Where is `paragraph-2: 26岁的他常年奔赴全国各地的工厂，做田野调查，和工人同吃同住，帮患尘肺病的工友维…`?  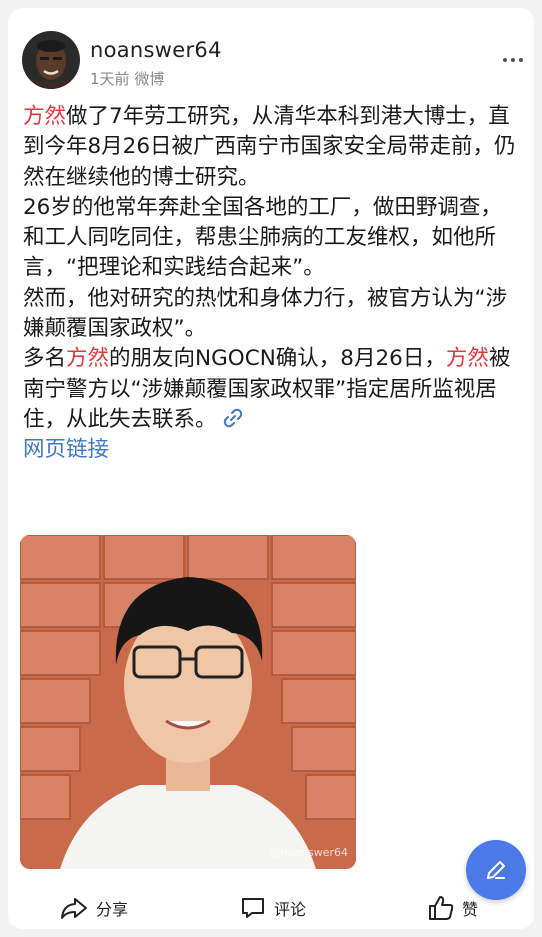
paragraph-2: 26岁的他常年奔赴全国各地的工厂，做田野调查，和工人同吃同住，帮患尘肺病的工友维… is located at coordinates (262, 237).